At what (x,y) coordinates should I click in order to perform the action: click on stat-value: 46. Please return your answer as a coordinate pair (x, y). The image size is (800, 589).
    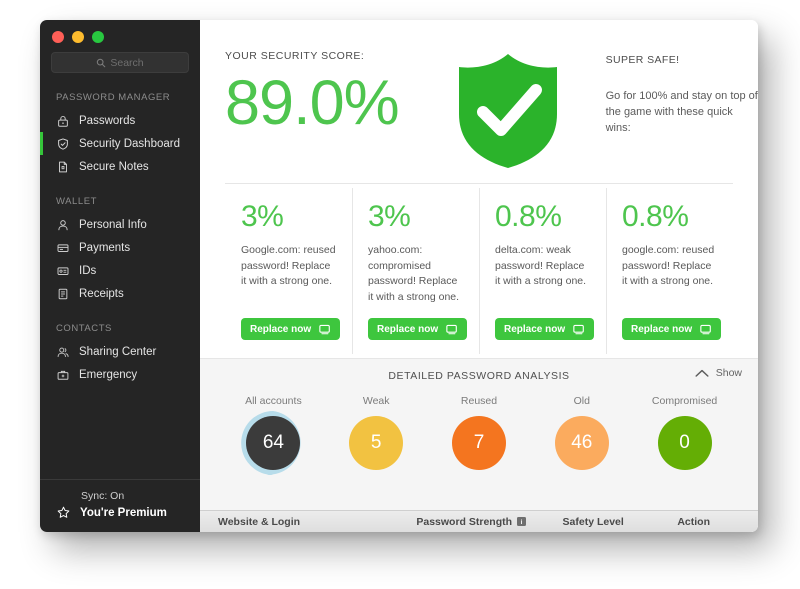
    Looking at the image, I should click on (582, 442).